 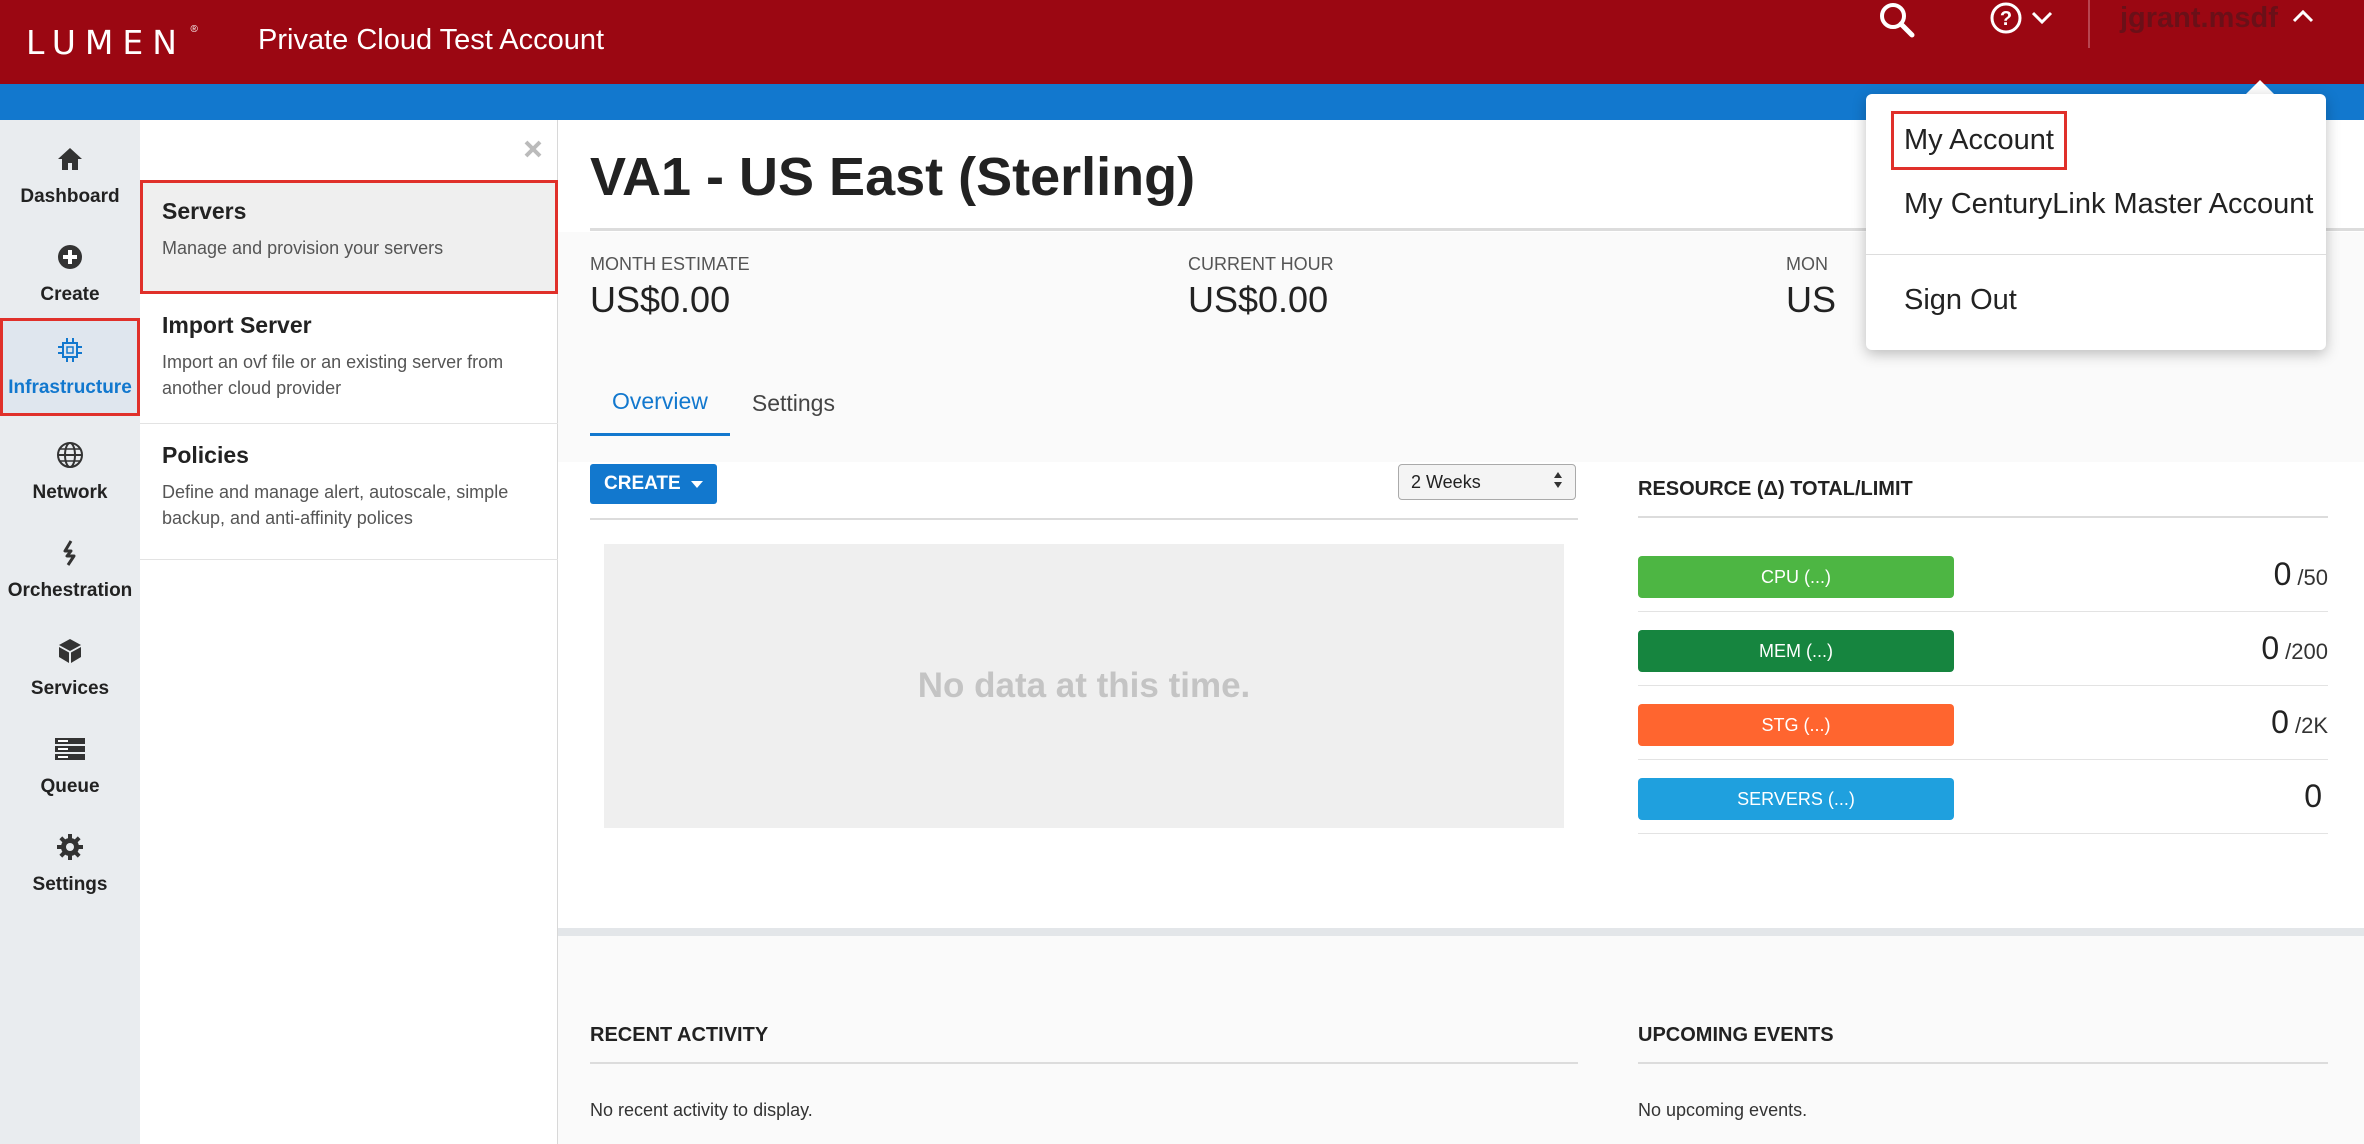 What do you see at coordinates (1558, 482) in the screenshot?
I see `select-arrows-icon` at bounding box center [1558, 482].